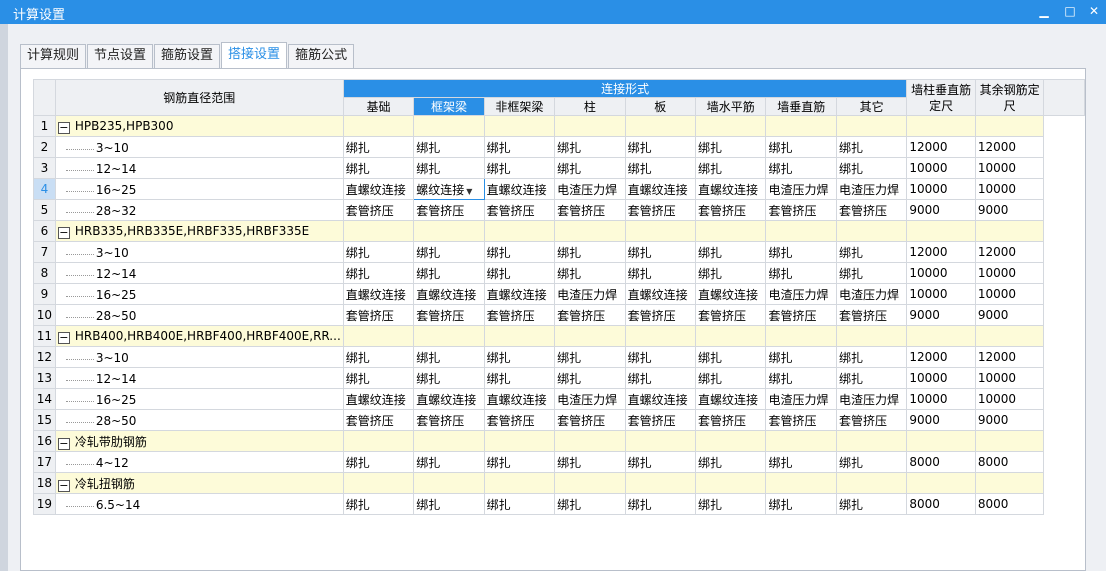 The height and width of the screenshot is (571, 1106). Describe the element at coordinates (199, 441) in the screenshot. I see `group-name-cell: − 冷轧带肋钢筋` at that location.